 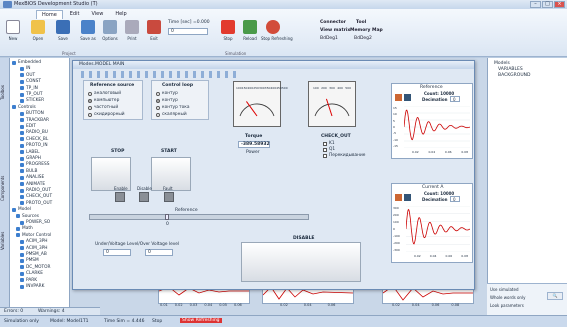 I want to click on toolbox-tab: Toolbox, so click(x=5, y=93).